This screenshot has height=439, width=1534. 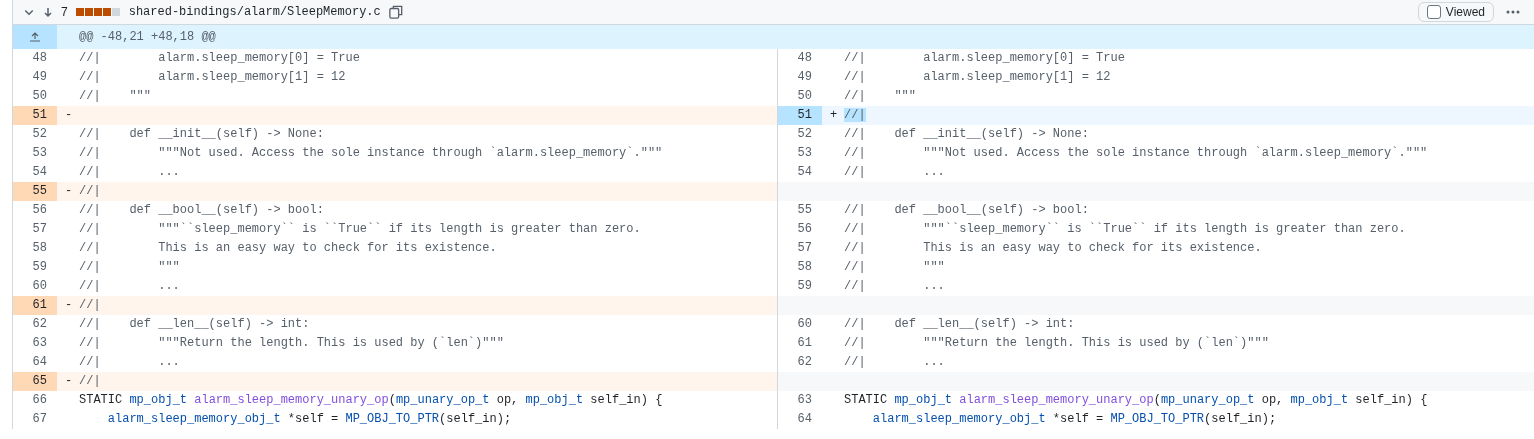 What do you see at coordinates (834, 115) in the screenshot?
I see `diff-sign: +` at bounding box center [834, 115].